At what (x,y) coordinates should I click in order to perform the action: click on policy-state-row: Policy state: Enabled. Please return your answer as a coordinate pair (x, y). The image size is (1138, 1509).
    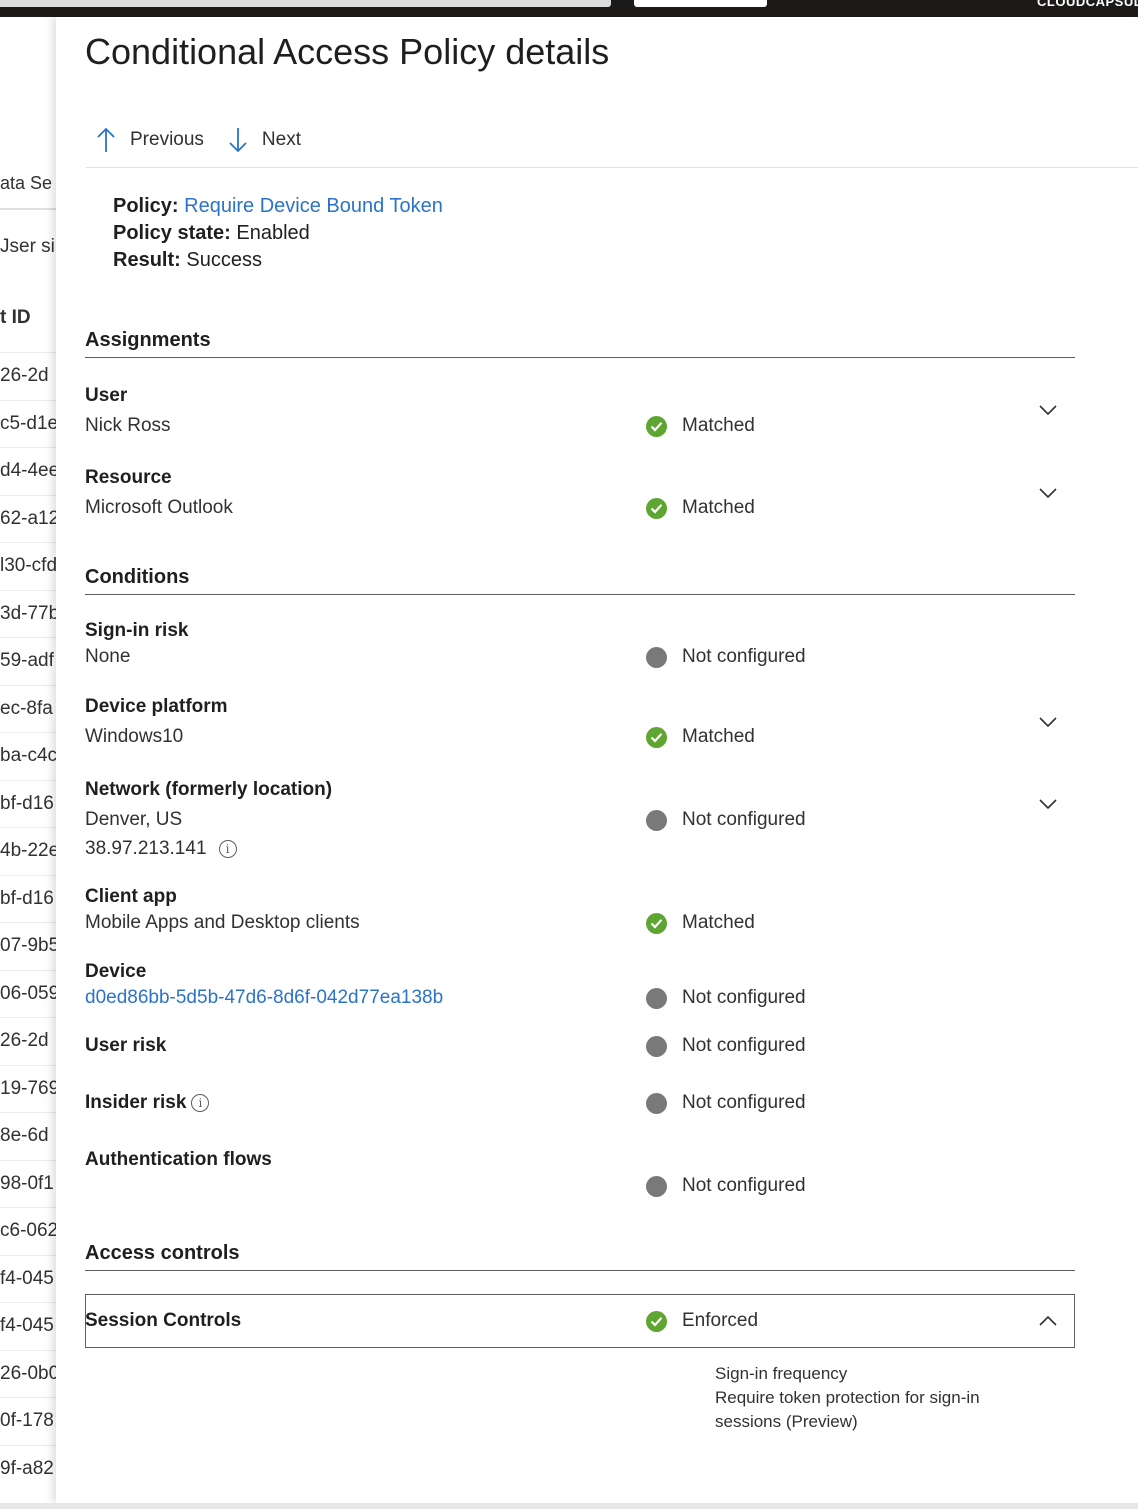
    Looking at the image, I should click on (278, 233).